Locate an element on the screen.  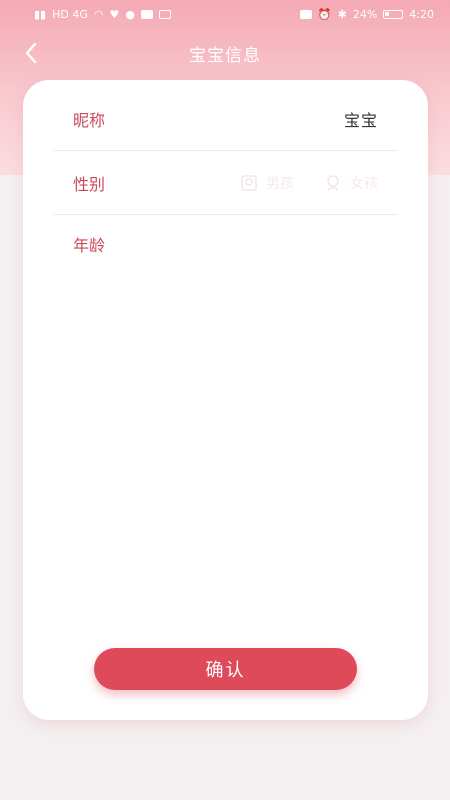
app-icon is located at coordinates (164, 14).